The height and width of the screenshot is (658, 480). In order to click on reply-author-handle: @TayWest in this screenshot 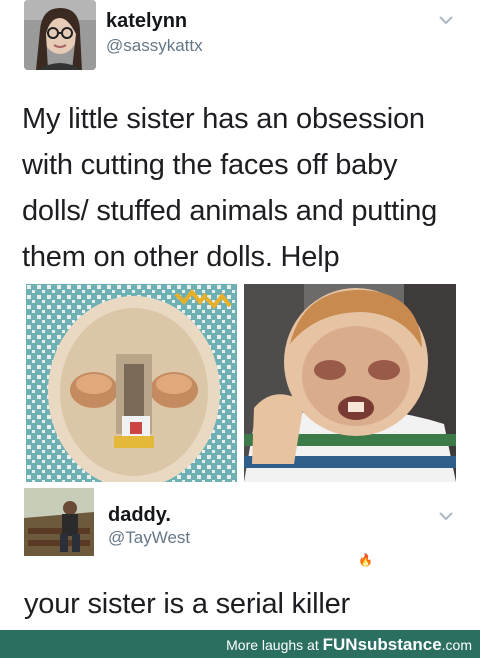, I will do `click(149, 538)`.